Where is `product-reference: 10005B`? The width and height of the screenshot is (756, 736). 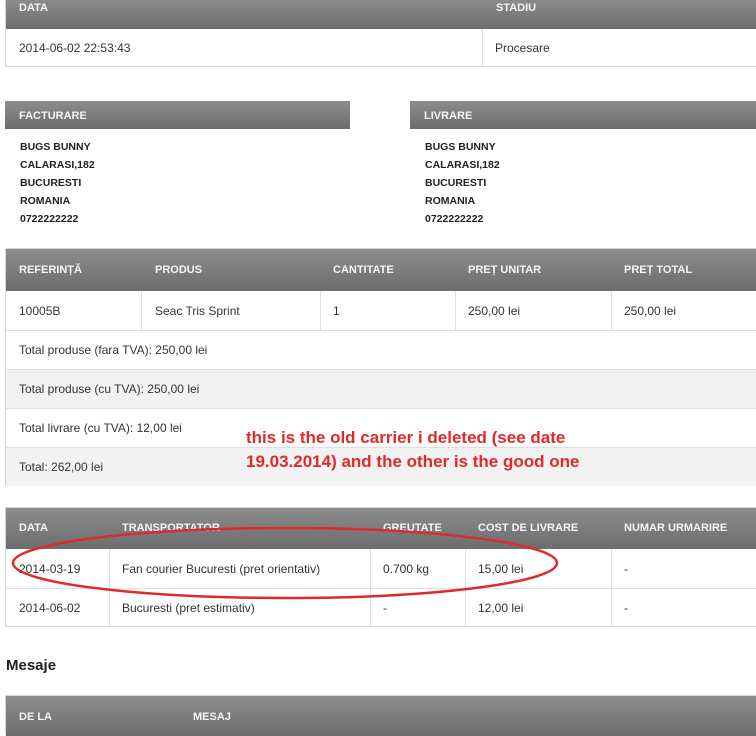
product-reference: 10005B is located at coordinates (40, 311).